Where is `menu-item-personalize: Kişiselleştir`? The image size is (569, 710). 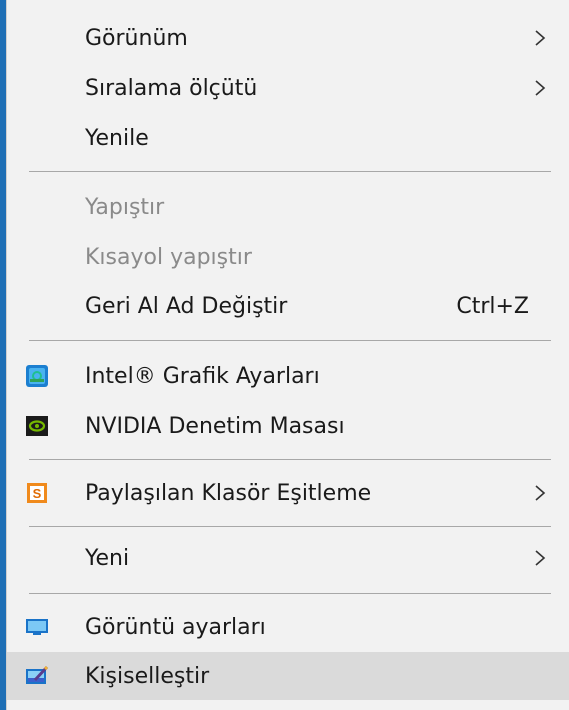 menu-item-personalize: Kişiselleştir is located at coordinates (288, 676).